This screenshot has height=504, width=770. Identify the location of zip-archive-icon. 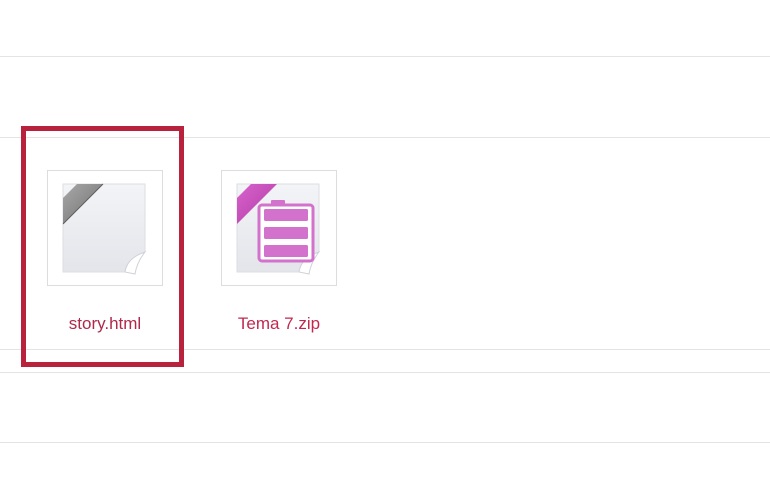
(278, 229).